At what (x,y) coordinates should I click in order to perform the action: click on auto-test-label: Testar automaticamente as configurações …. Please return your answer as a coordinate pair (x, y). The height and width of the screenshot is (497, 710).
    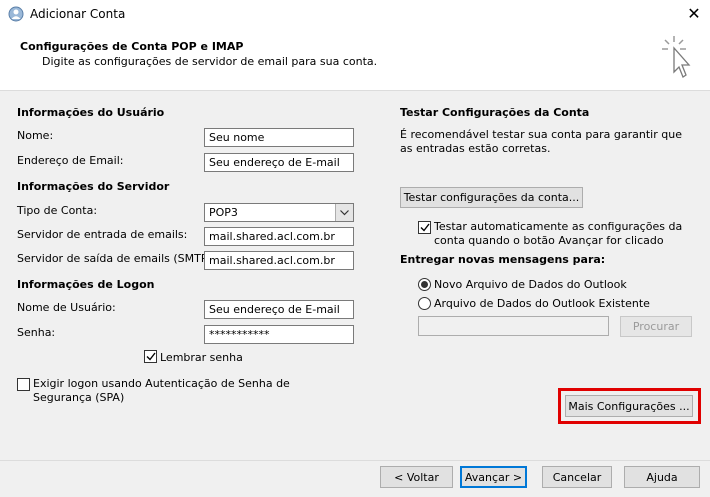
    Looking at the image, I should click on (558, 233).